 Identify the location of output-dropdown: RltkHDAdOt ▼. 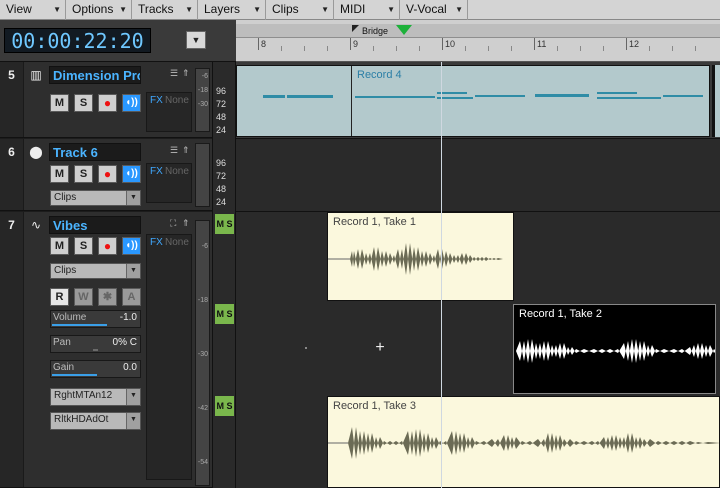
(95, 421).